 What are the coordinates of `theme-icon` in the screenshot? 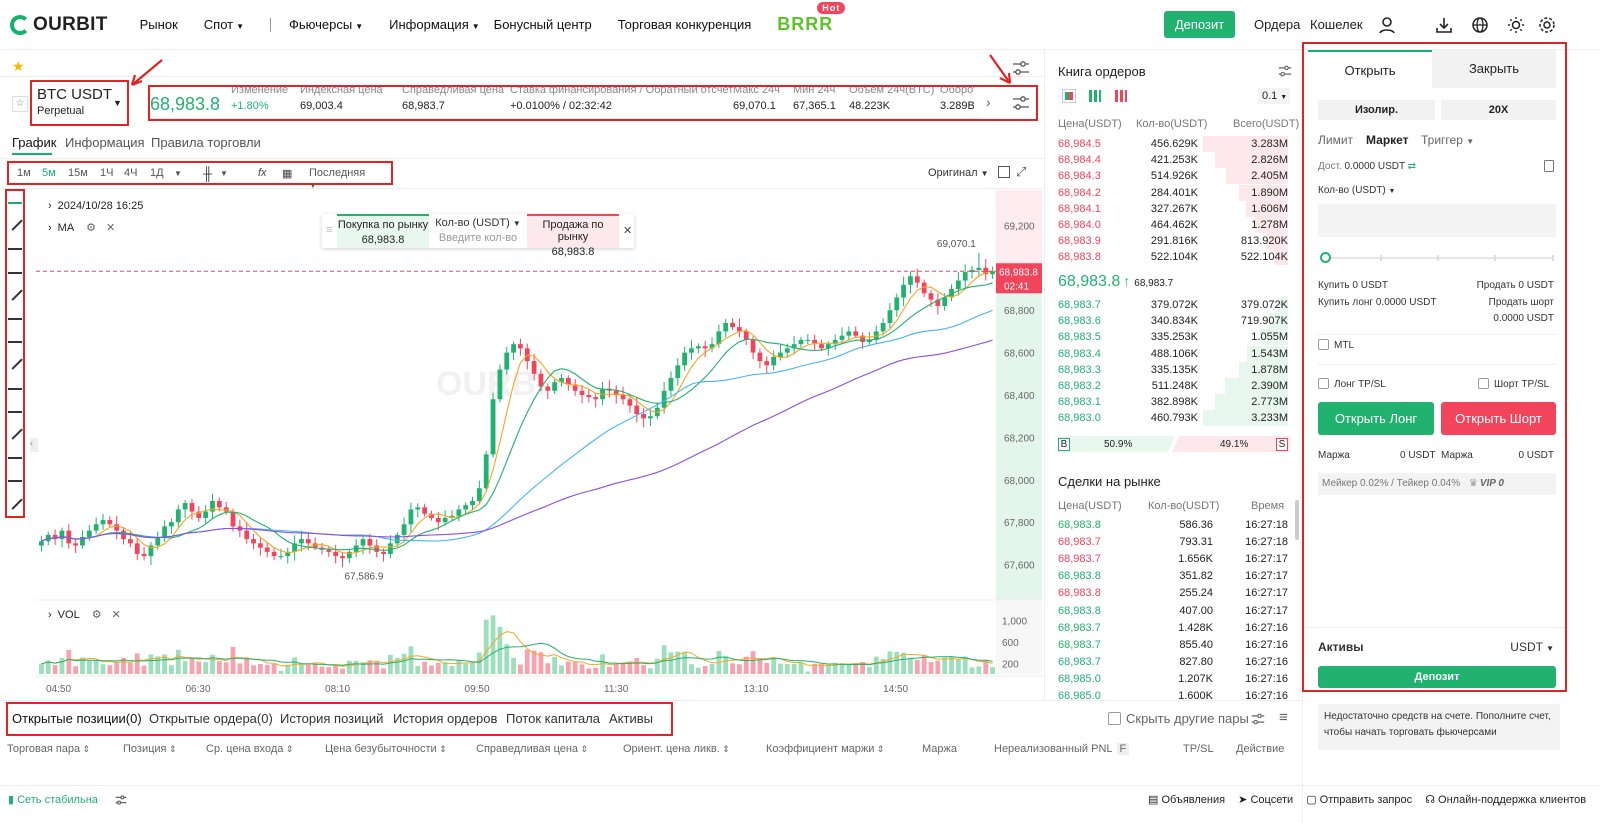 It's located at (1516, 25).